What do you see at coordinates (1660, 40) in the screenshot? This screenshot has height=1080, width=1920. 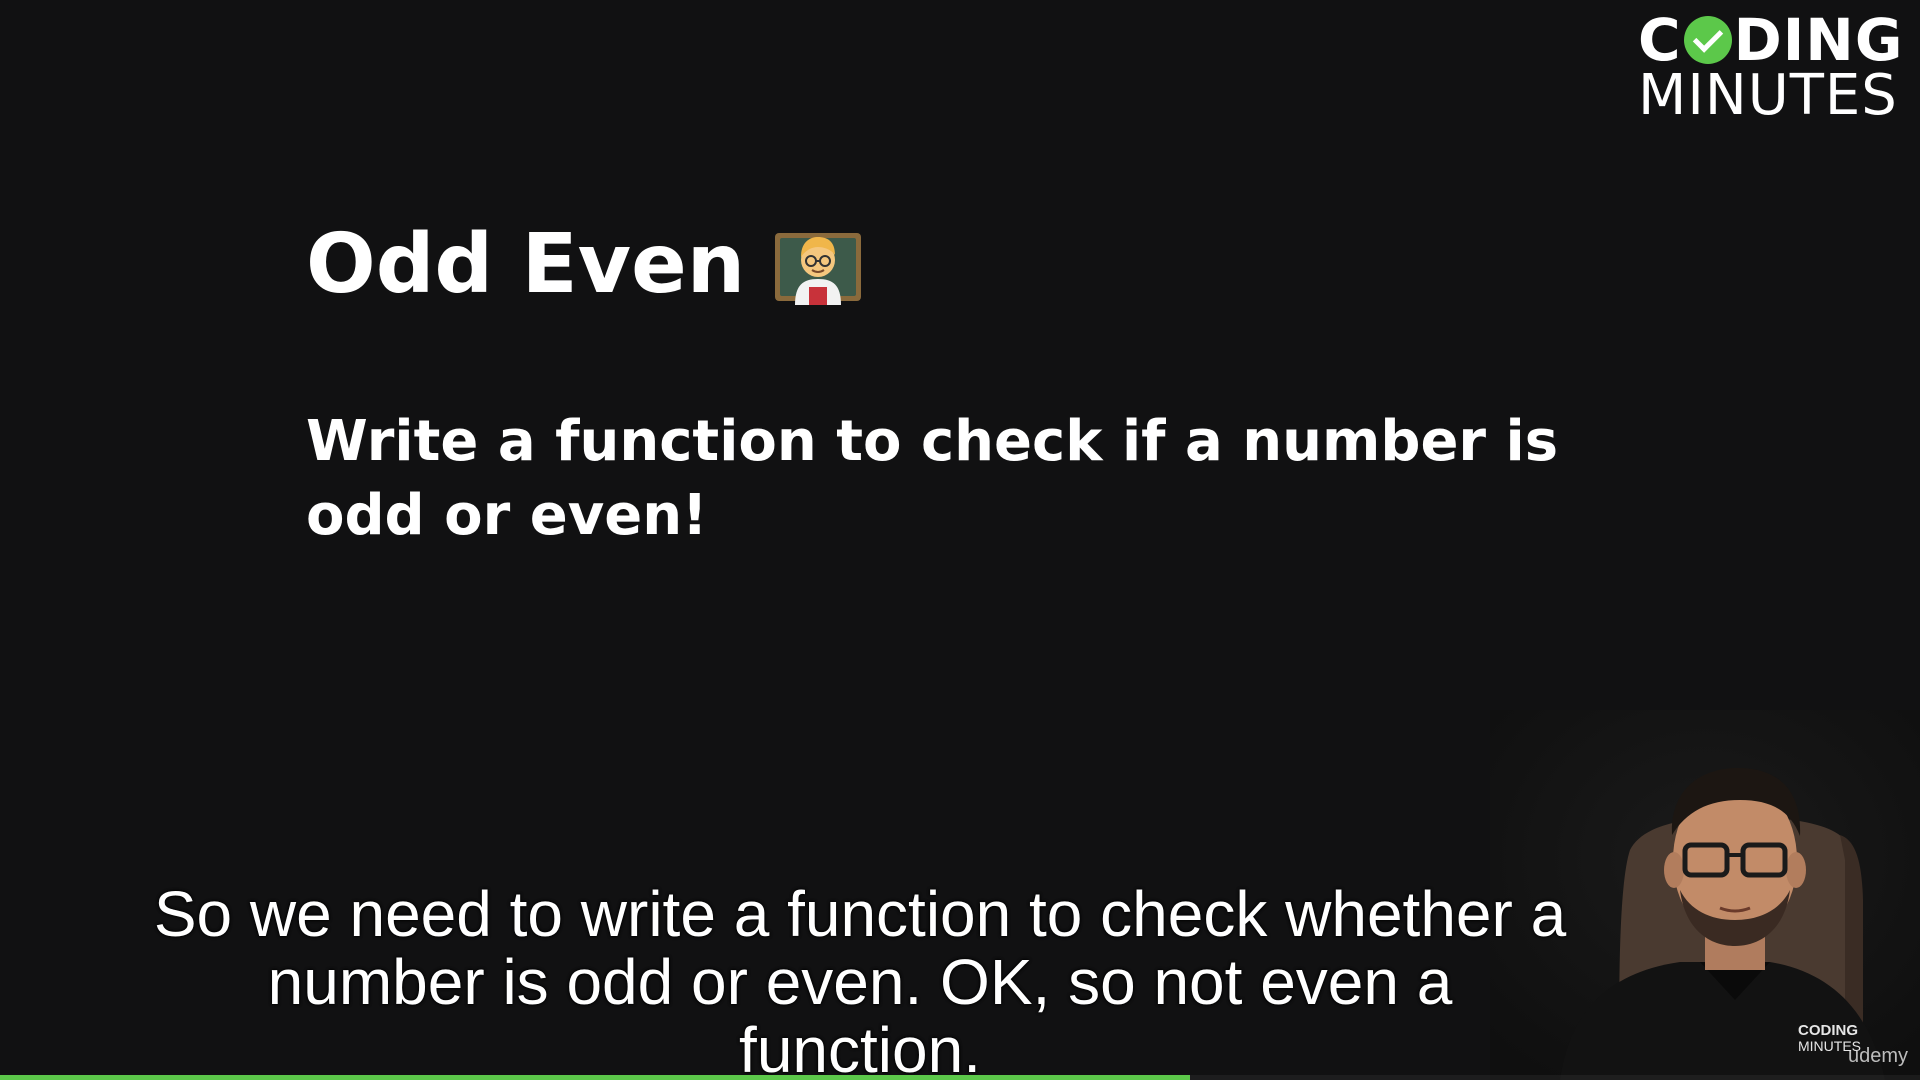 I see `logo-letter-c: C` at bounding box center [1660, 40].